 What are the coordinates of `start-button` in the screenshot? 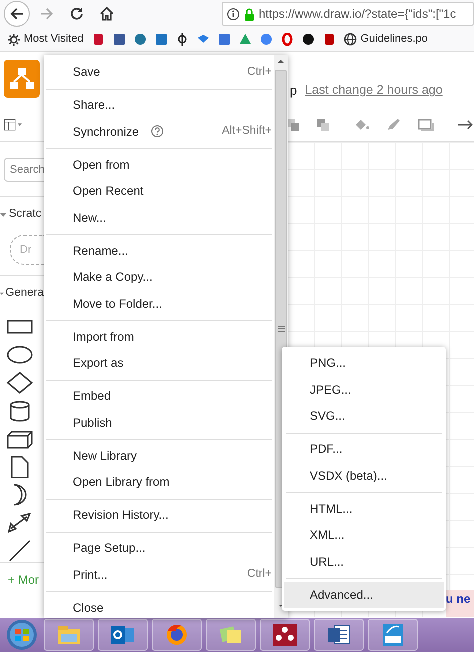 It's located at (22, 635).